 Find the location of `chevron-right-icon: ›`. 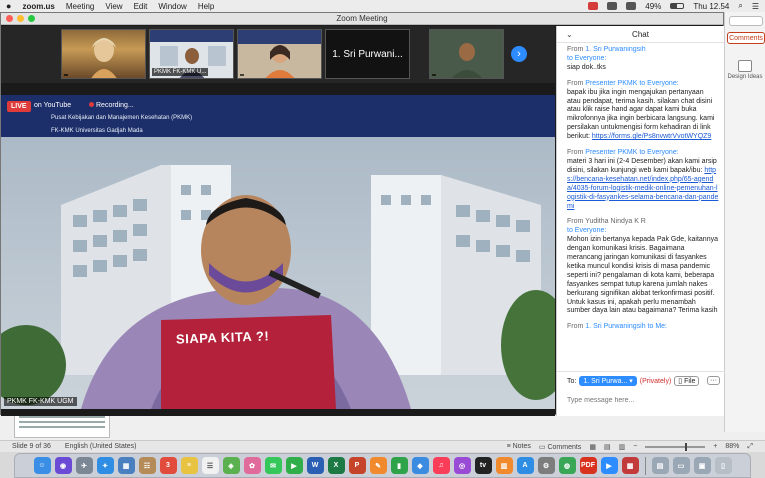

chevron-right-icon: › is located at coordinates (519, 54).